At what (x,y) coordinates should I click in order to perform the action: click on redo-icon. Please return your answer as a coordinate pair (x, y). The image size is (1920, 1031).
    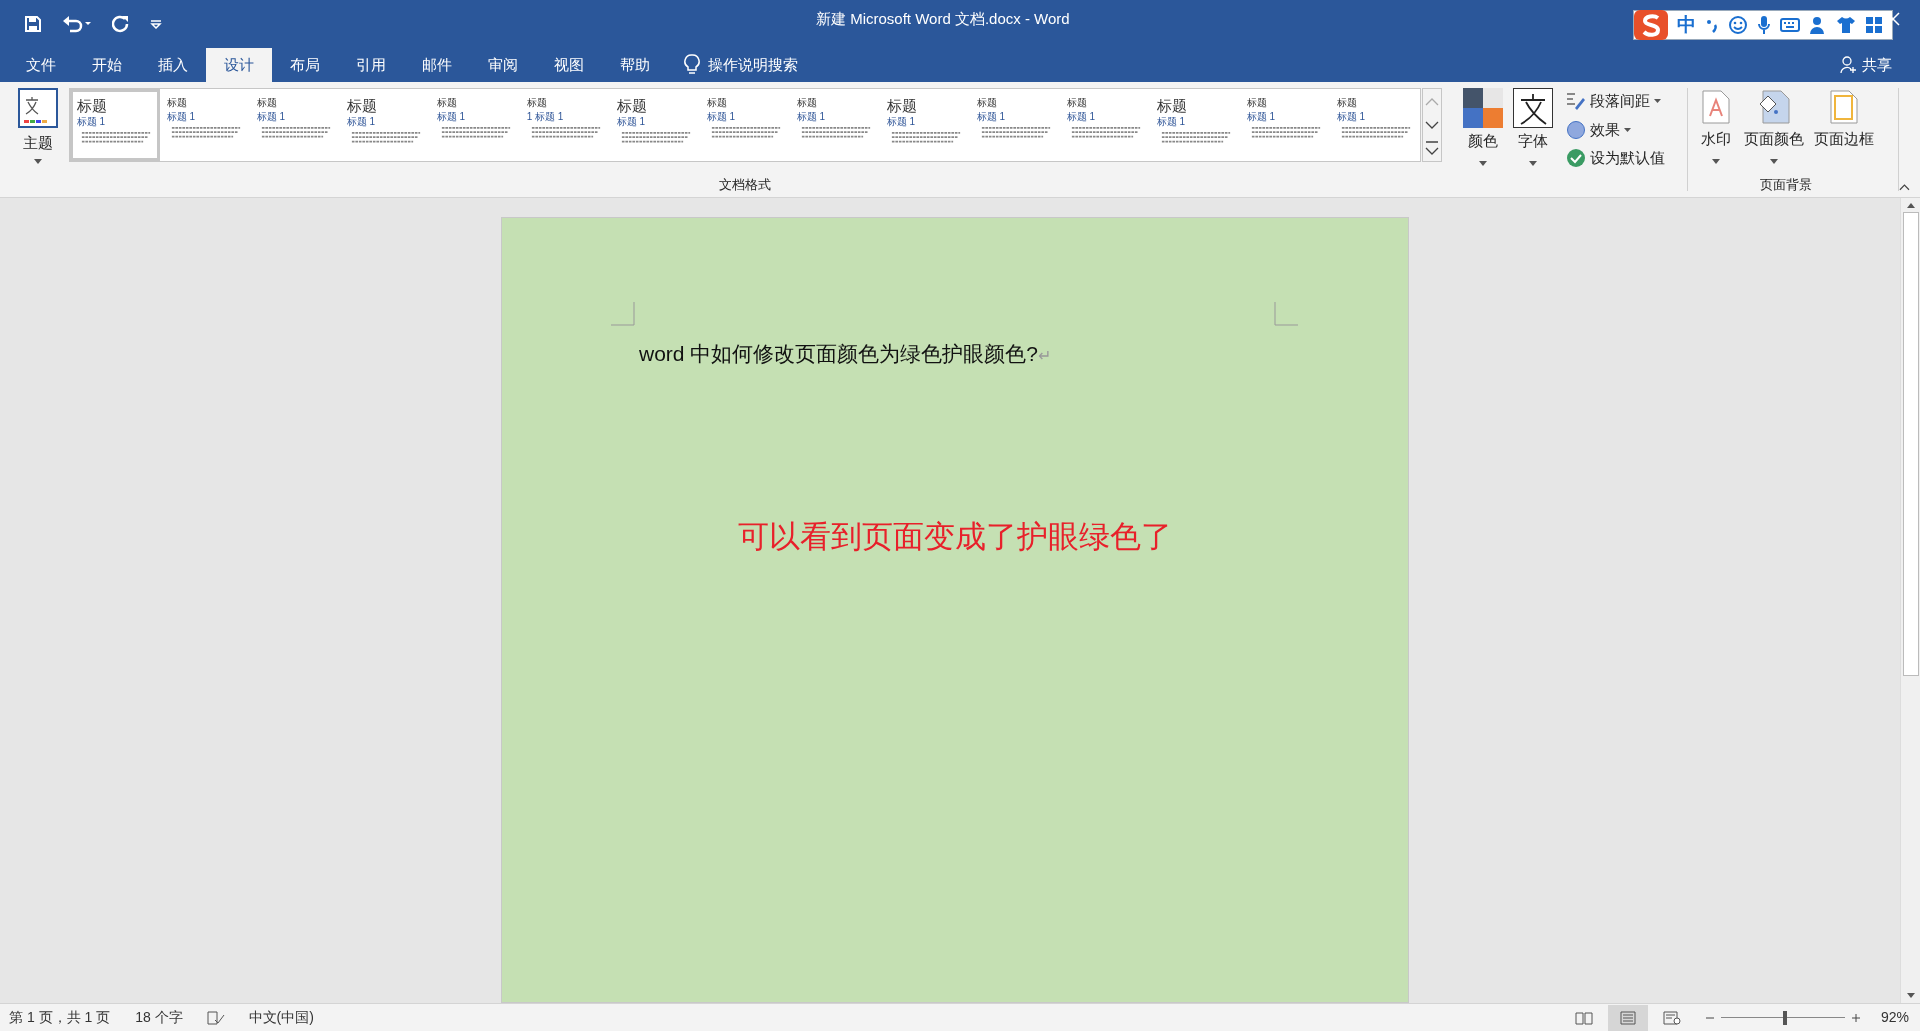
    Looking at the image, I should click on (121, 24).